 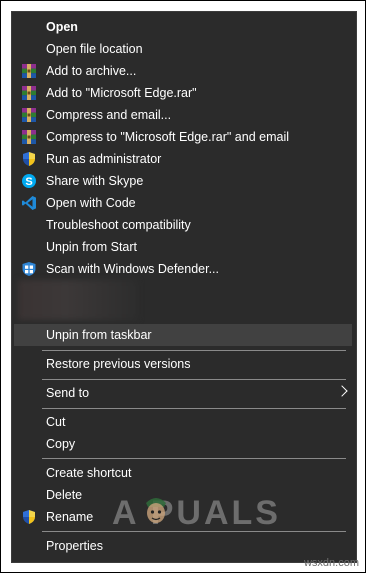 What do you see at coordinates (103, 159) in the screenshot?
I see `menu-item-label: Run as administrator` at bounding box center [103, 159].